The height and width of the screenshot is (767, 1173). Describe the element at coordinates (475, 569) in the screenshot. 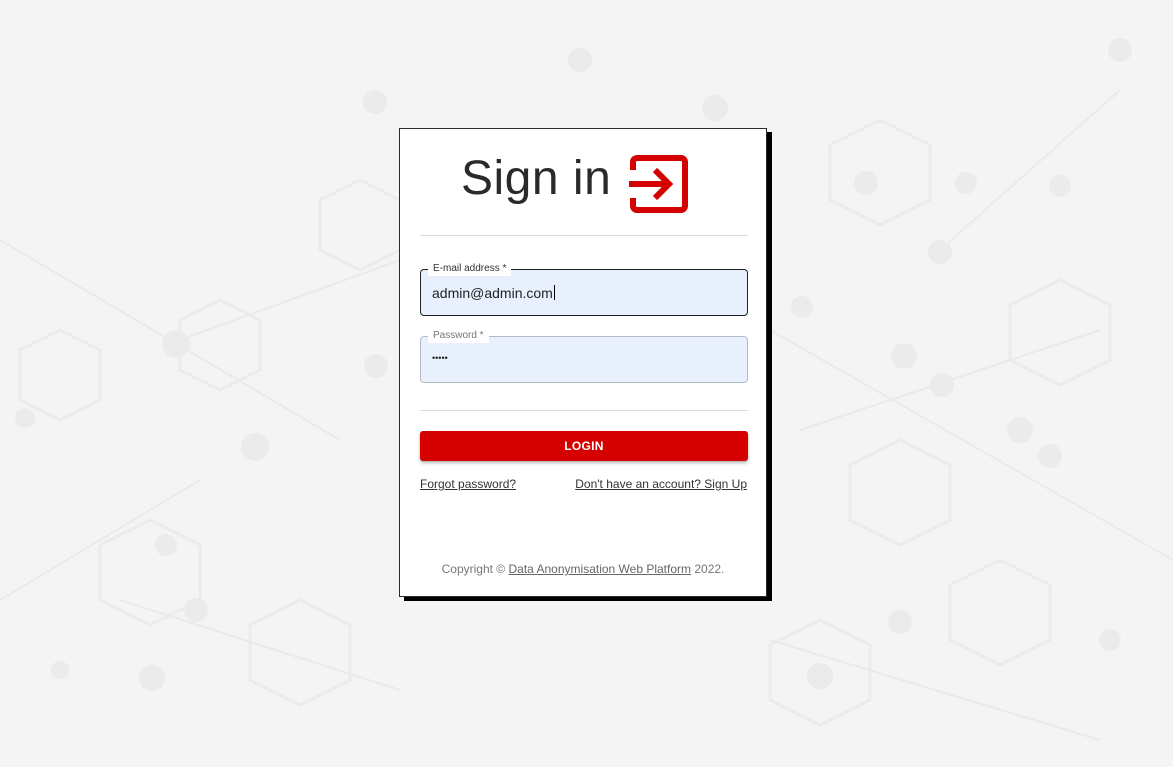

I see `copyright-prefix: Copyright ©` at that location.